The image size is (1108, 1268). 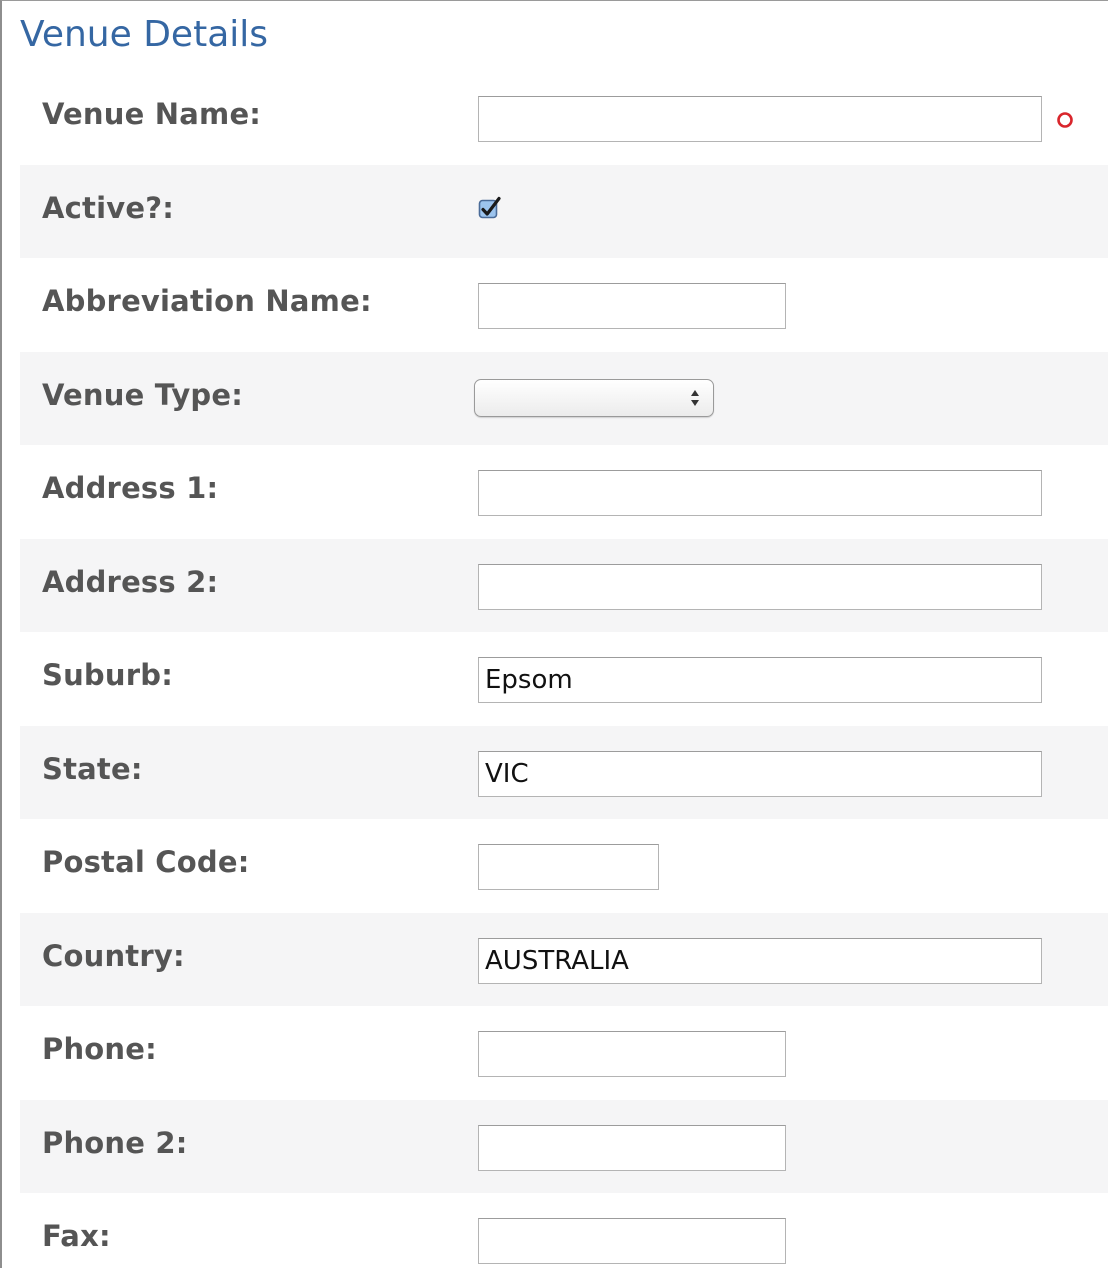 What do you see at coordinates (207, 301) in the screenshot?
I see `abbreviation-name-label: Abbreviation Name:` at bounding box center [207, 301].